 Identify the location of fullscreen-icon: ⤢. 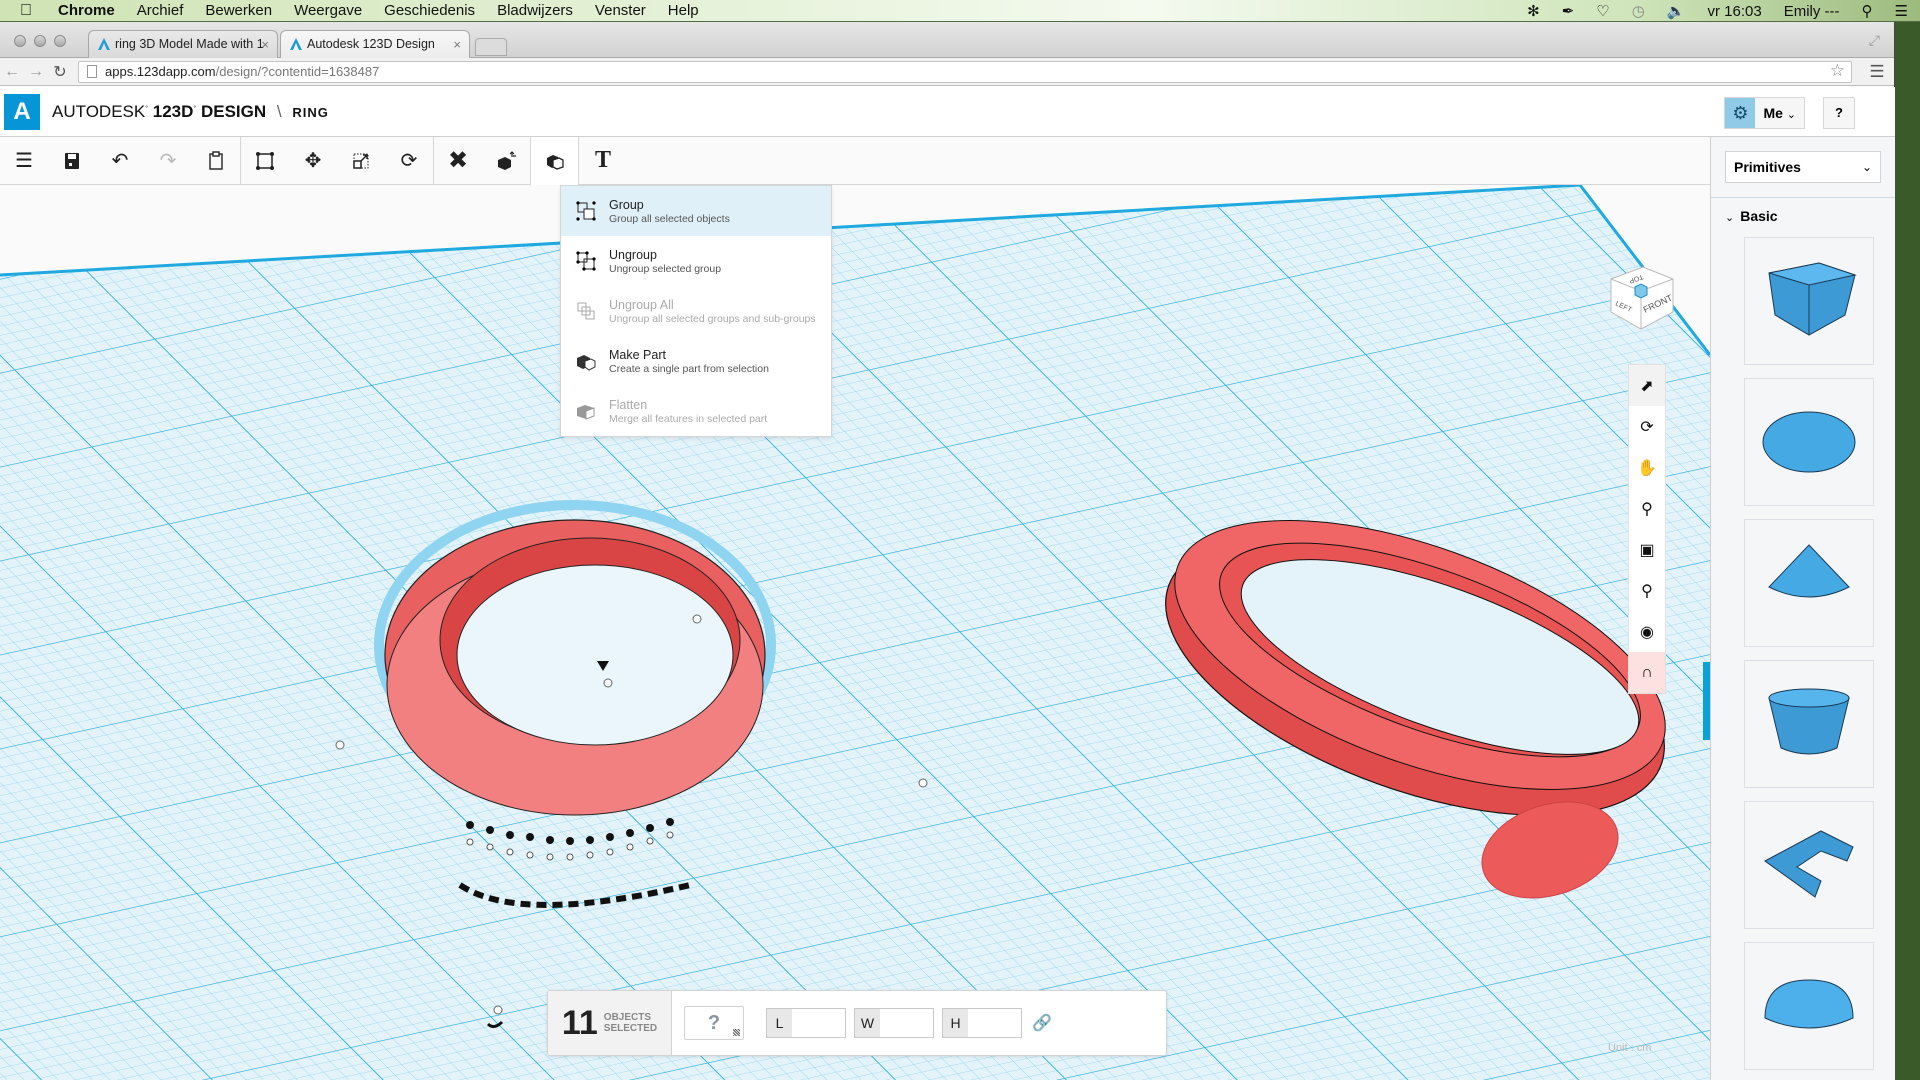
(1874, 40).